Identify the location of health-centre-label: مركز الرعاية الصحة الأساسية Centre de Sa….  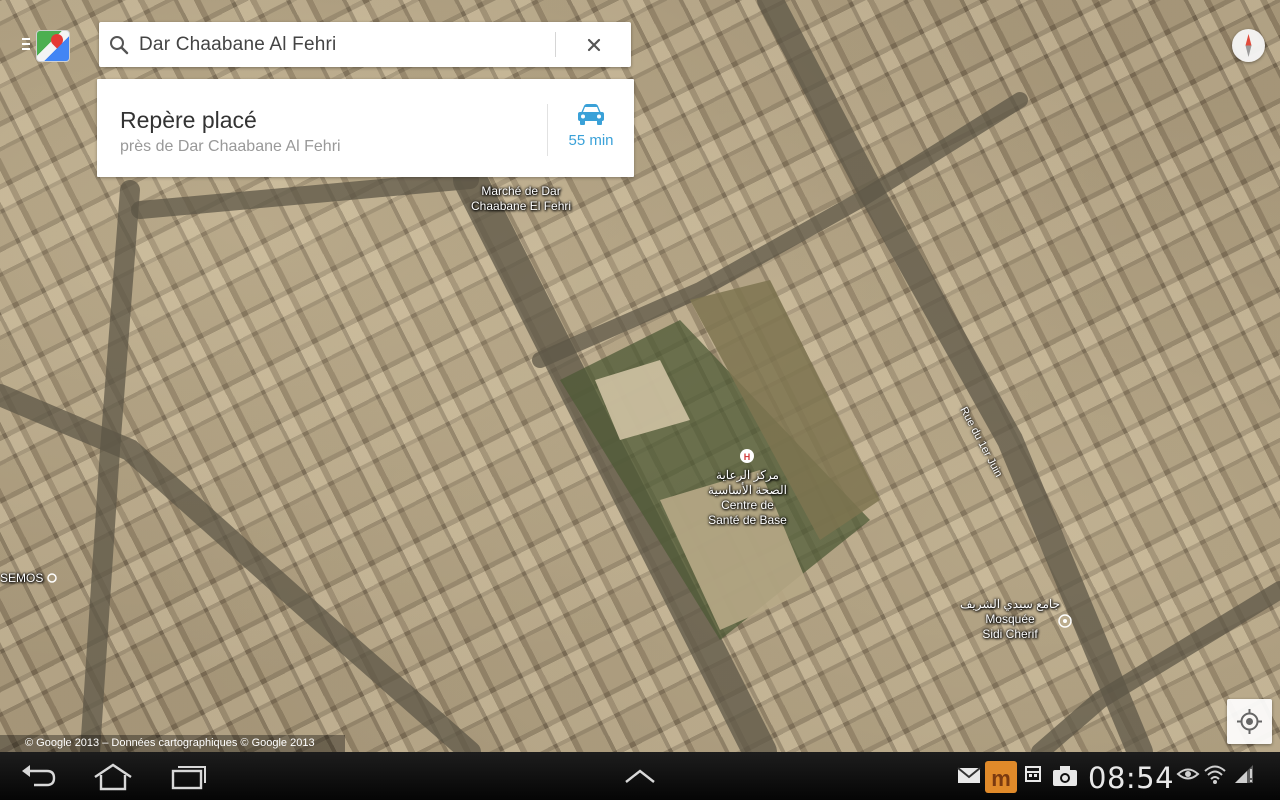
(747, 498).